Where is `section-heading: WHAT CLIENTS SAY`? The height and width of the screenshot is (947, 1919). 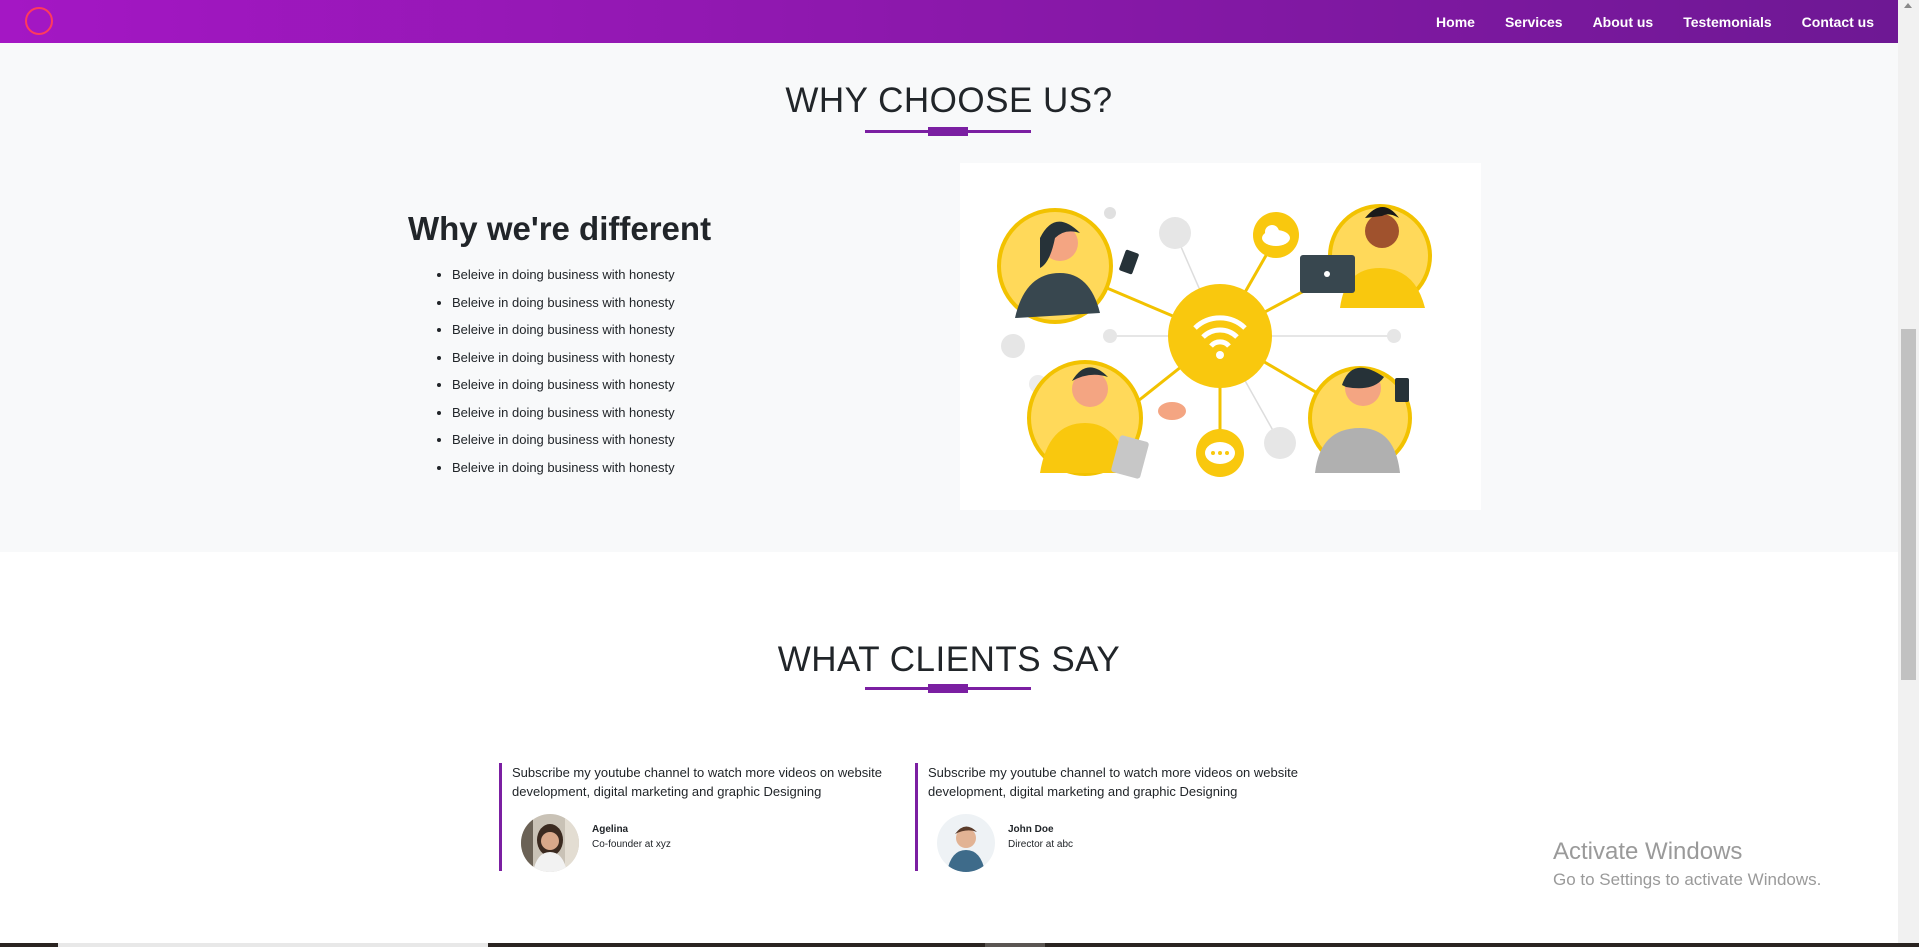
section-heading: WHAT CLIENTS SAY is located at coordinates (949, 659).